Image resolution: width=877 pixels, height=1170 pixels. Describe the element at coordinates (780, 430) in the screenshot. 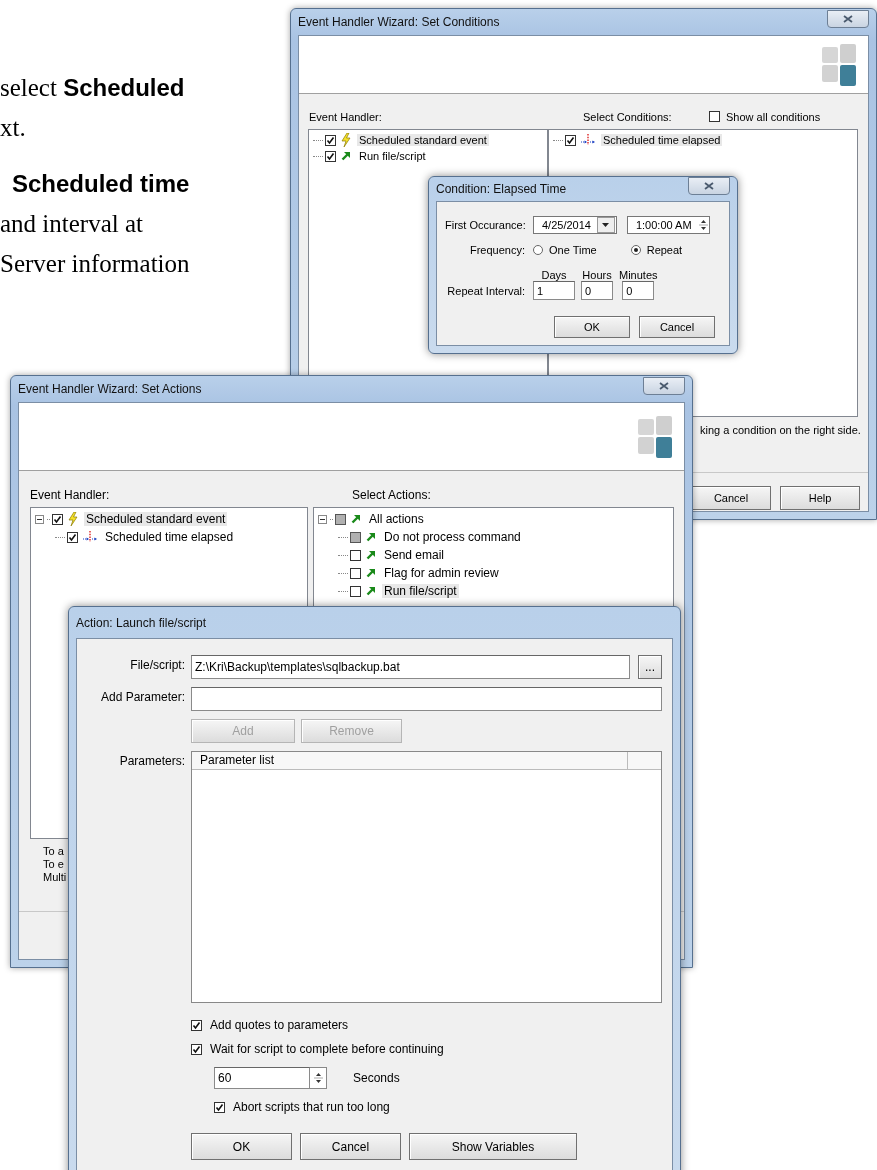

I see `hint-text: king a condition on the right side.` at that location.